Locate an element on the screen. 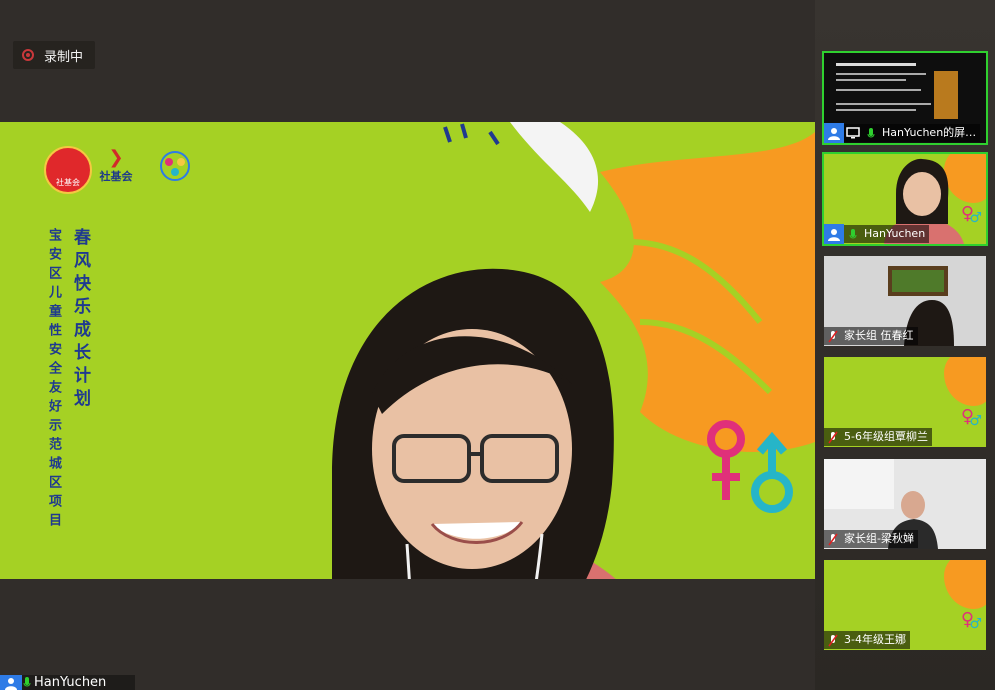 The height and width of the screenshot is (690, 995). speaker-name-tag: HanYuchen is located at coordinates (67, 682).